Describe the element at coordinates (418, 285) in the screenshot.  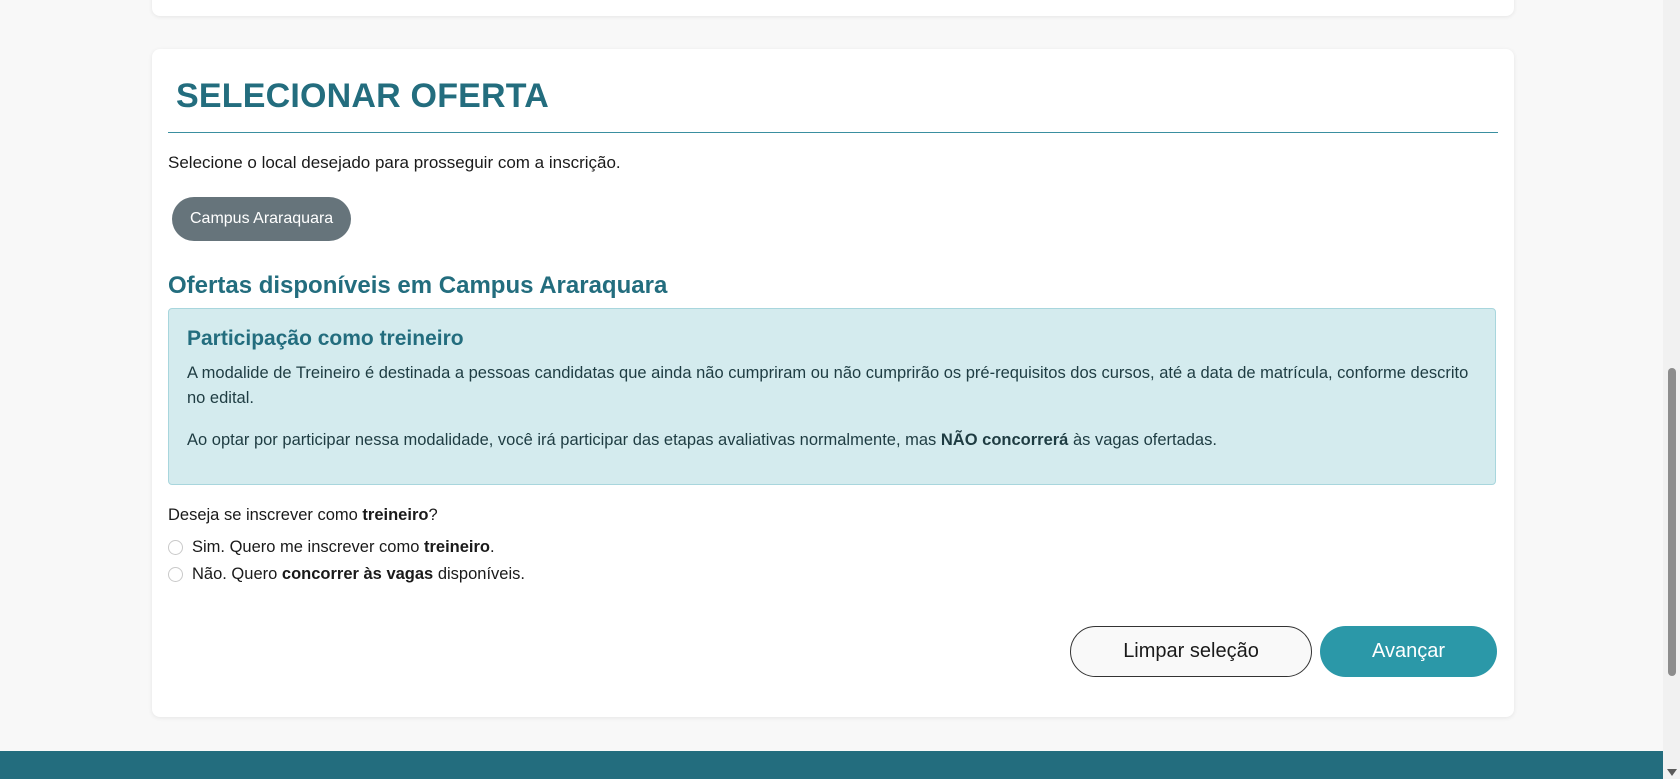
I see `offers-heading: Ofertas disponíveis em Campus Araraquara` at that location.